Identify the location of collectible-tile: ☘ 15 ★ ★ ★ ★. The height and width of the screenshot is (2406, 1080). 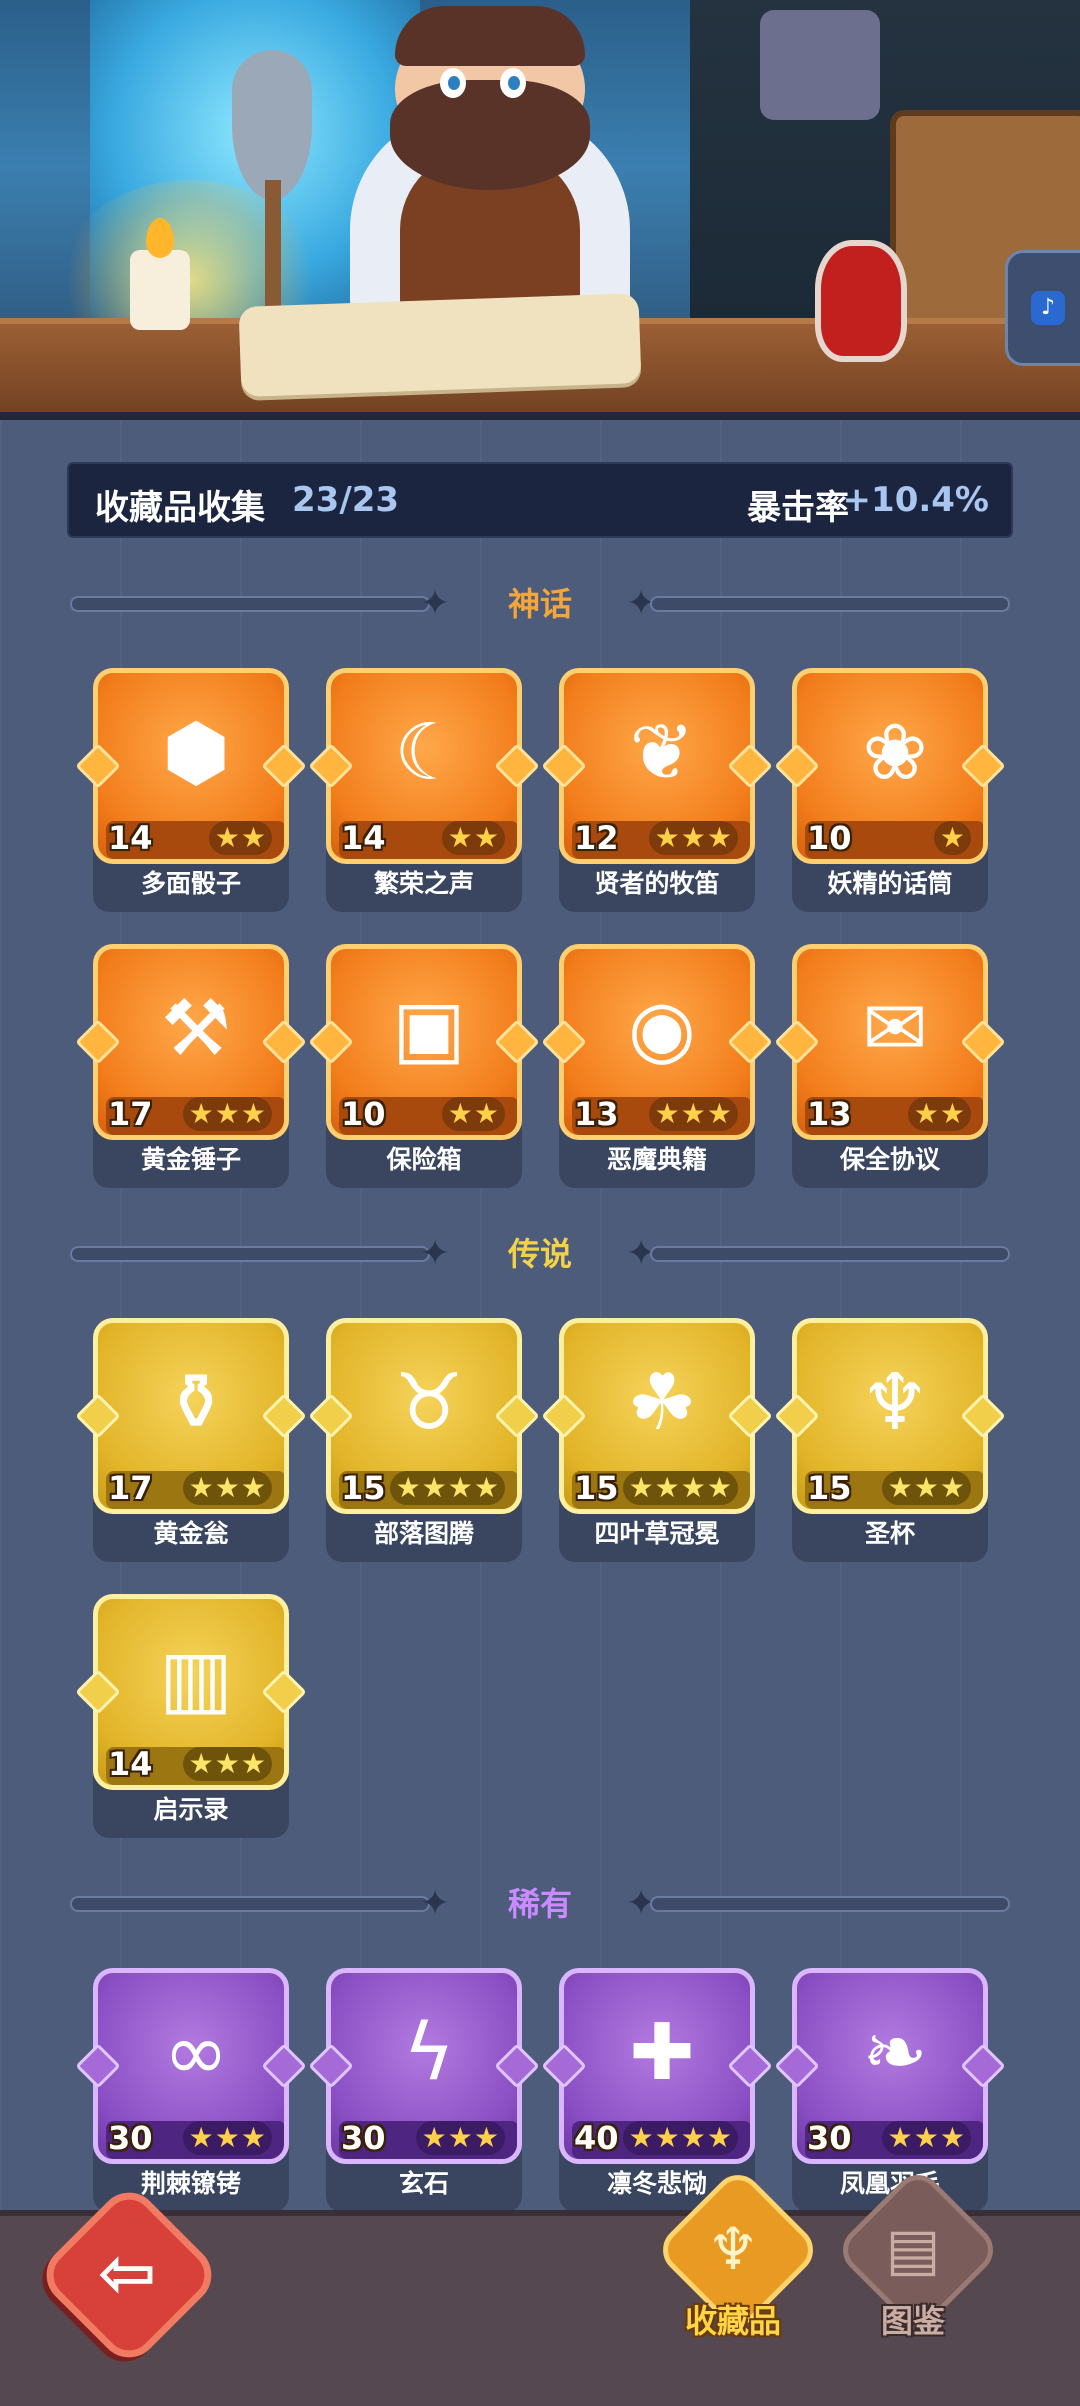
(657, 1416).